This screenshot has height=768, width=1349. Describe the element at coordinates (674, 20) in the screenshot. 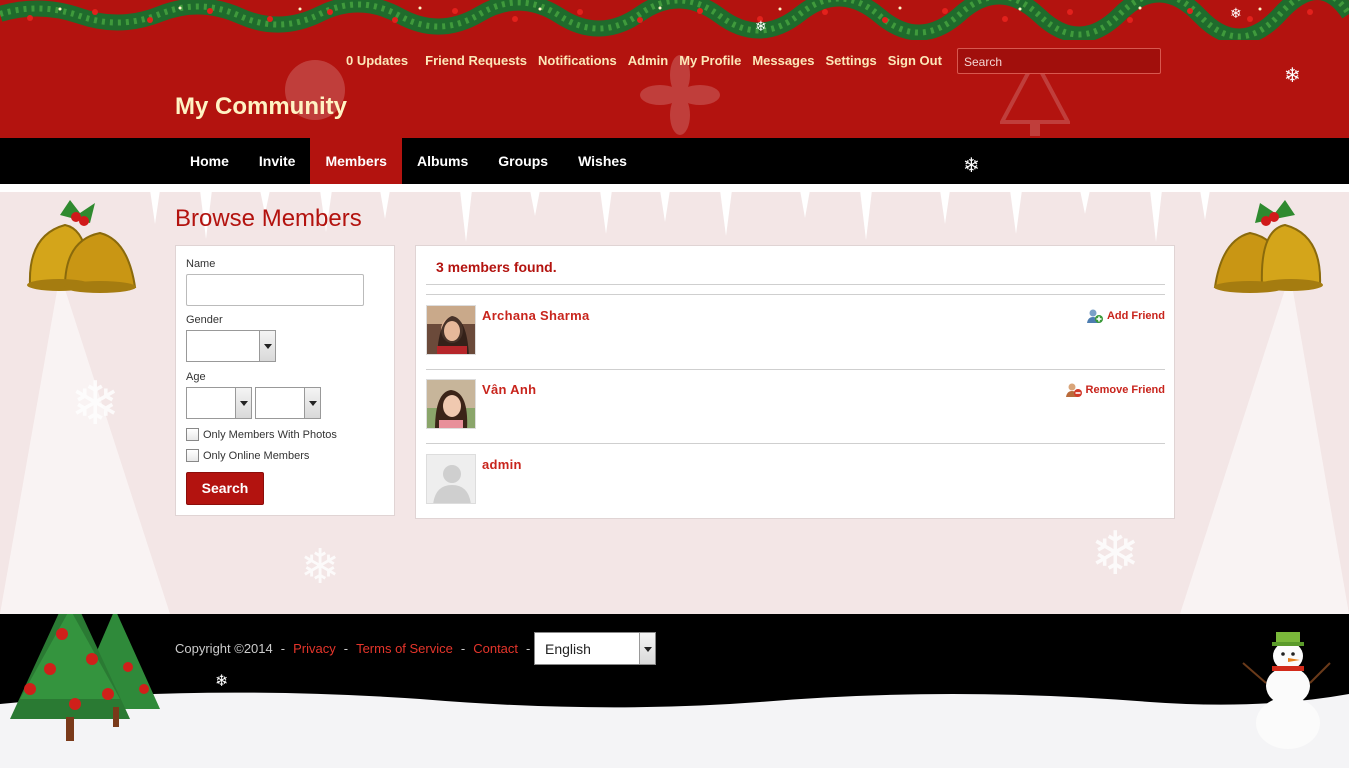

I see `christmas-garland-decoration` at that location.